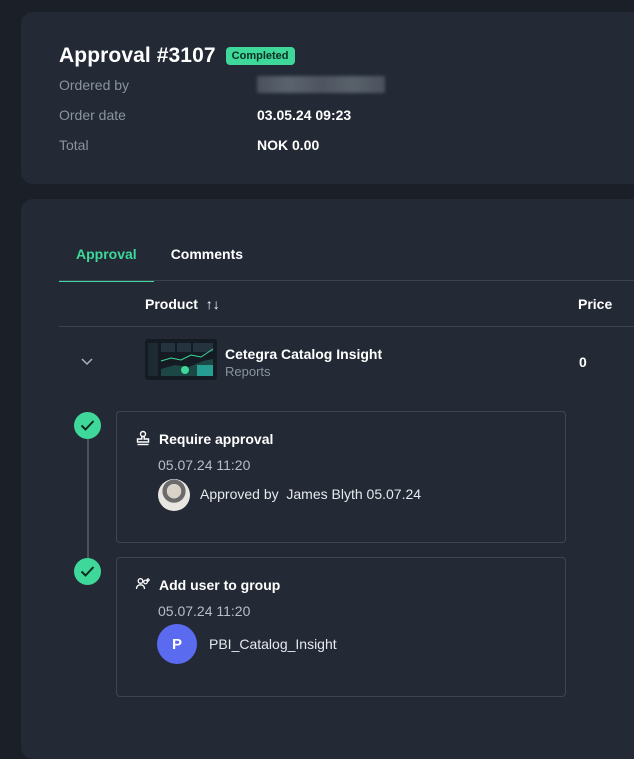  I want to click on order-date-label: Order date, so click(92, 115).